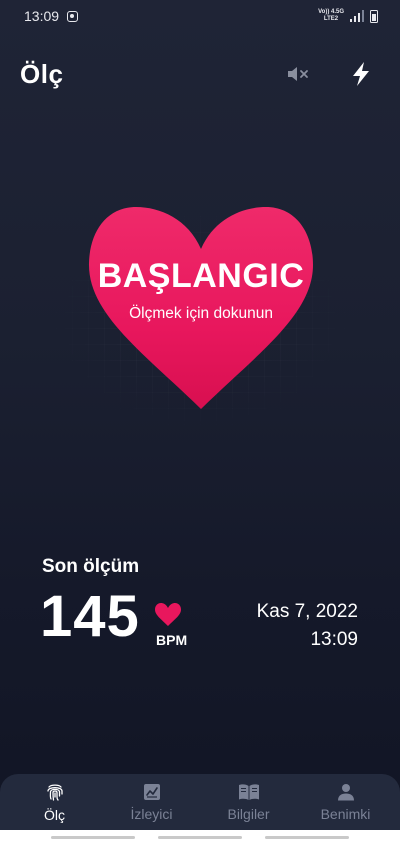 The image size is (400, 844). I want to click on bpm-value: 145, so click(90, 616).